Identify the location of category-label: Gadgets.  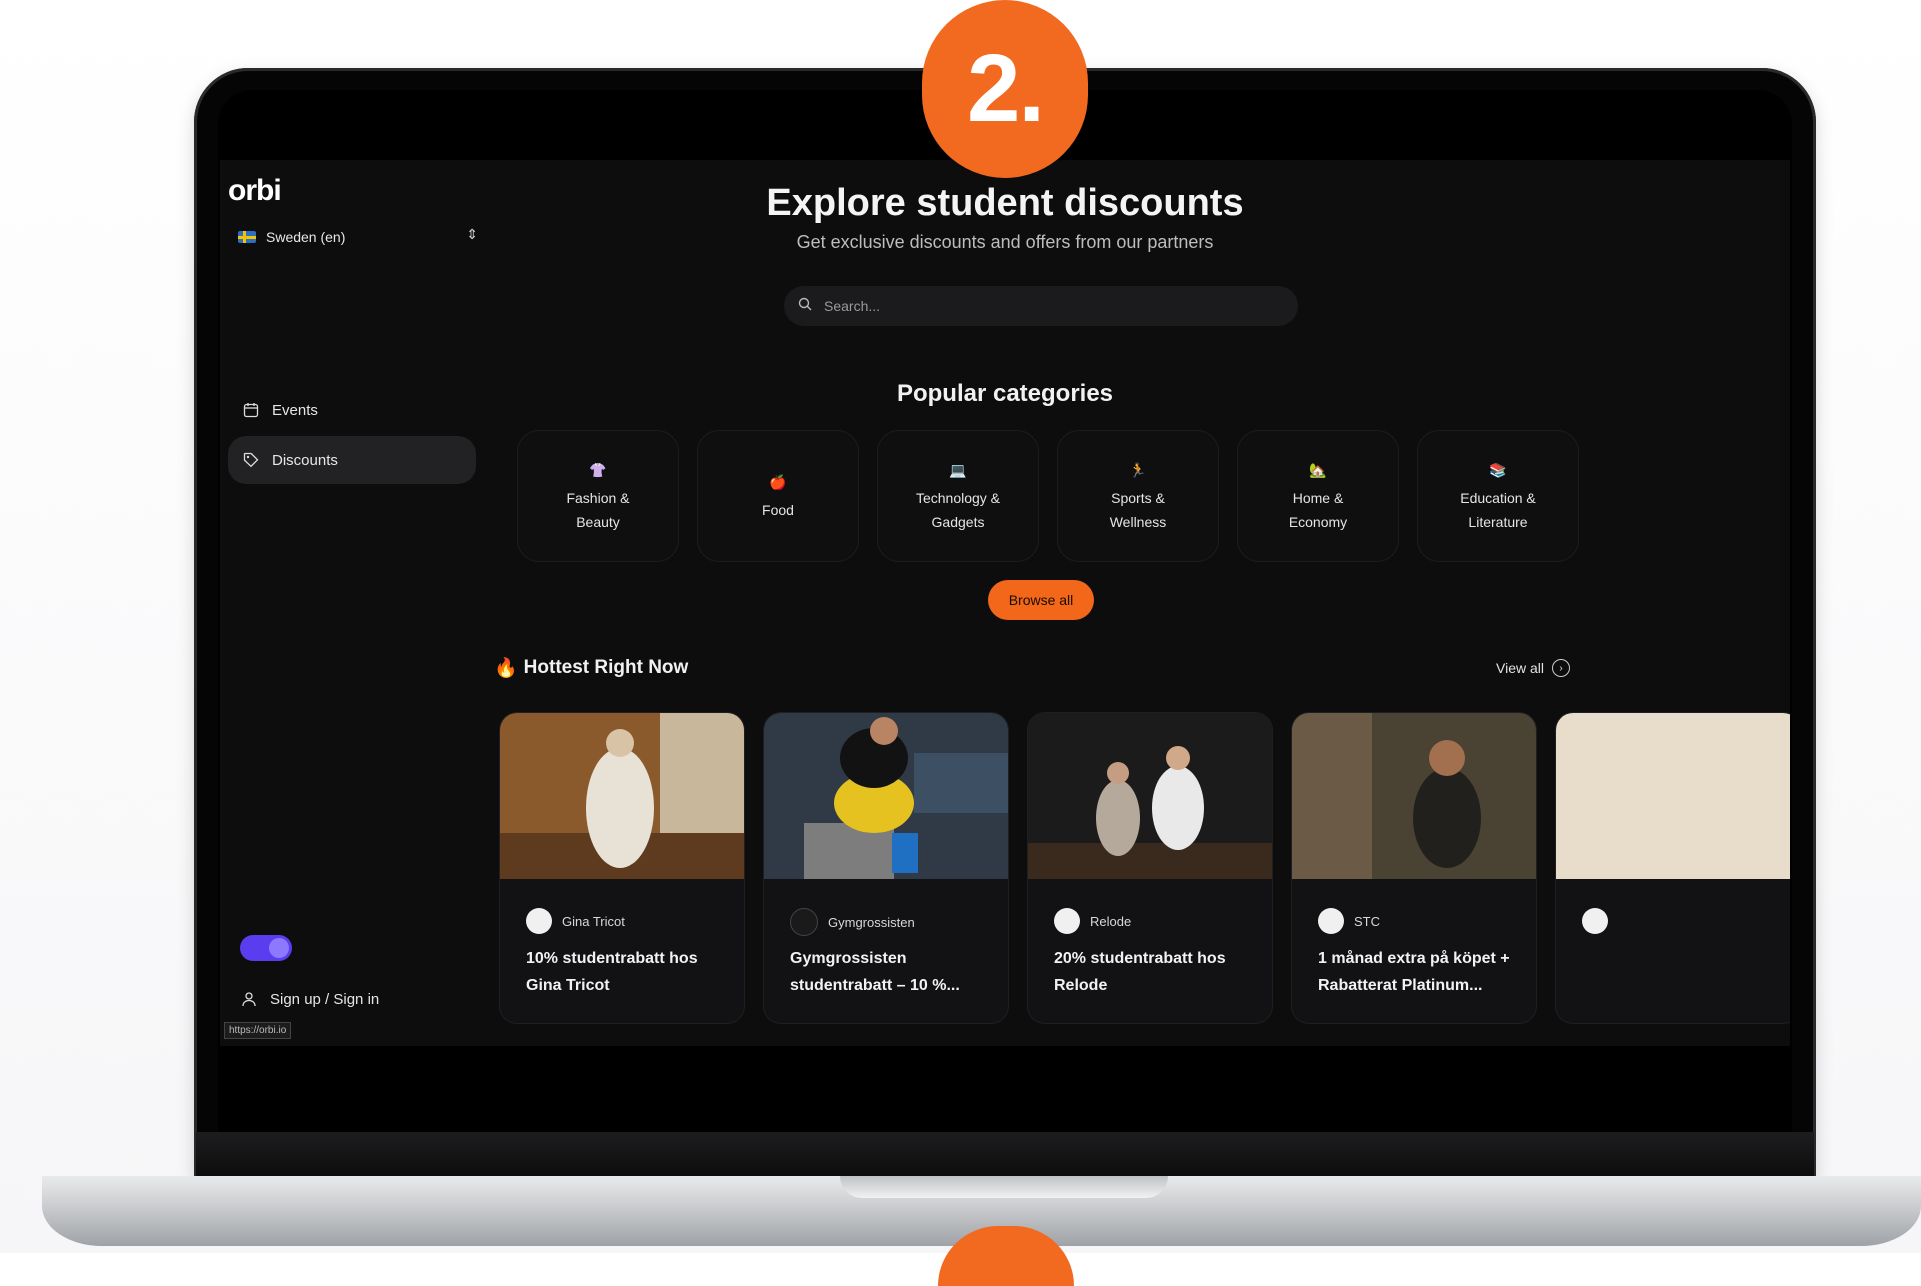
(958, 522).